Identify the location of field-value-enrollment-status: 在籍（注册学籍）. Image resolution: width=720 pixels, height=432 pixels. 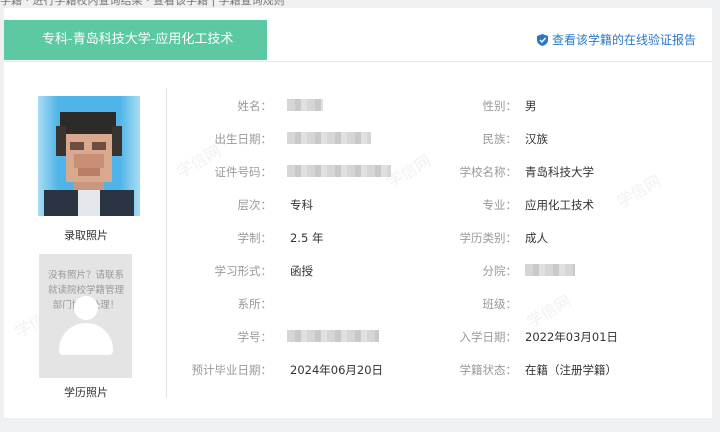
(571, 370).